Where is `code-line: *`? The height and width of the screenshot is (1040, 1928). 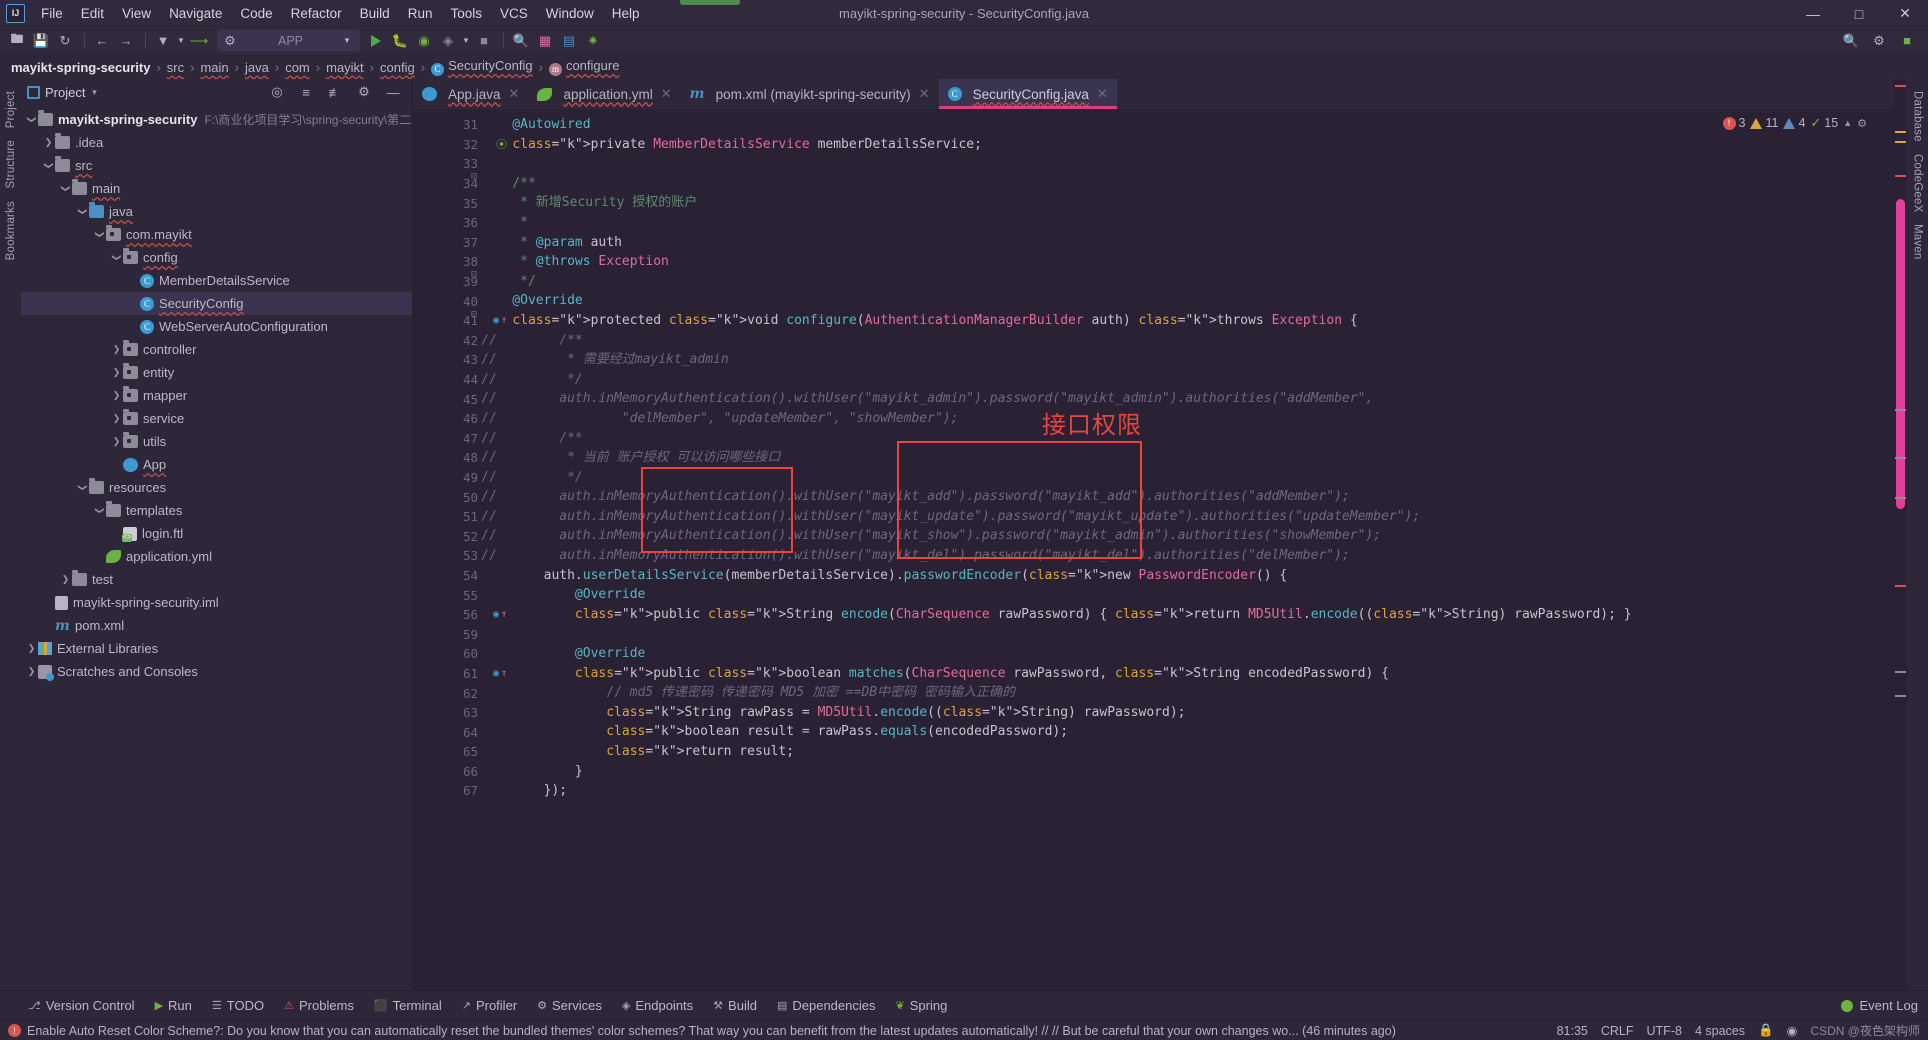
code-line: * is located at coordinates (1187, 223).